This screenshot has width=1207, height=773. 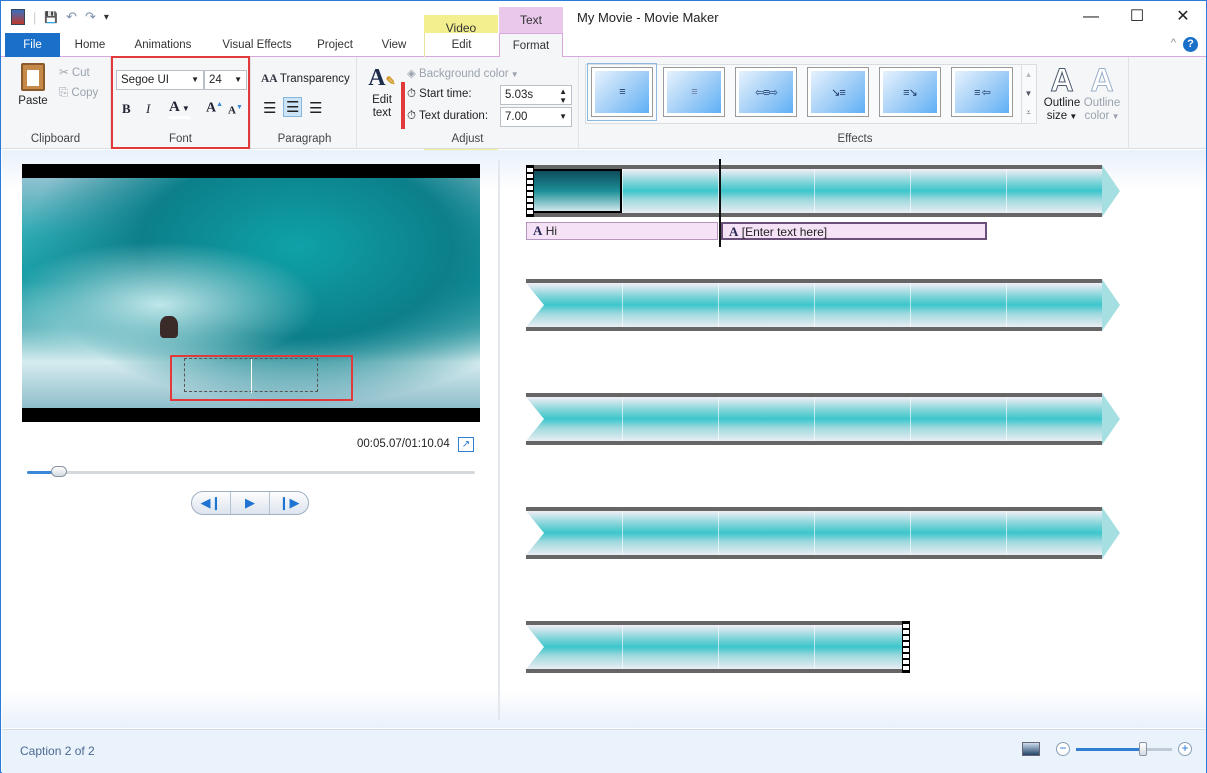 I want to click on transparency-label: Transparency, so click(x=314, y=79).